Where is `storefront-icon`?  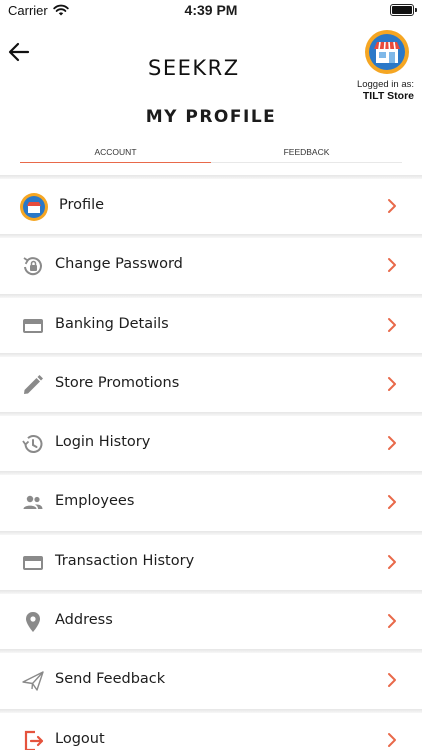 storefront-icon is located at coordinates (387, 52).